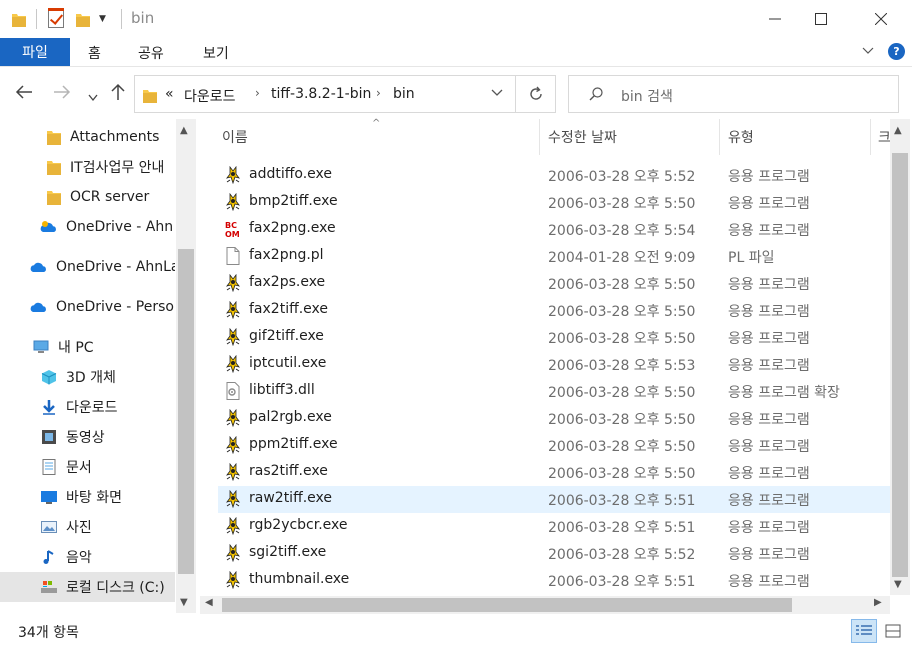  I want to click on file-row: BC OM fax2png.exe 2006-03-28 오후 5:54 응용 프로그램, so click(554, 229).